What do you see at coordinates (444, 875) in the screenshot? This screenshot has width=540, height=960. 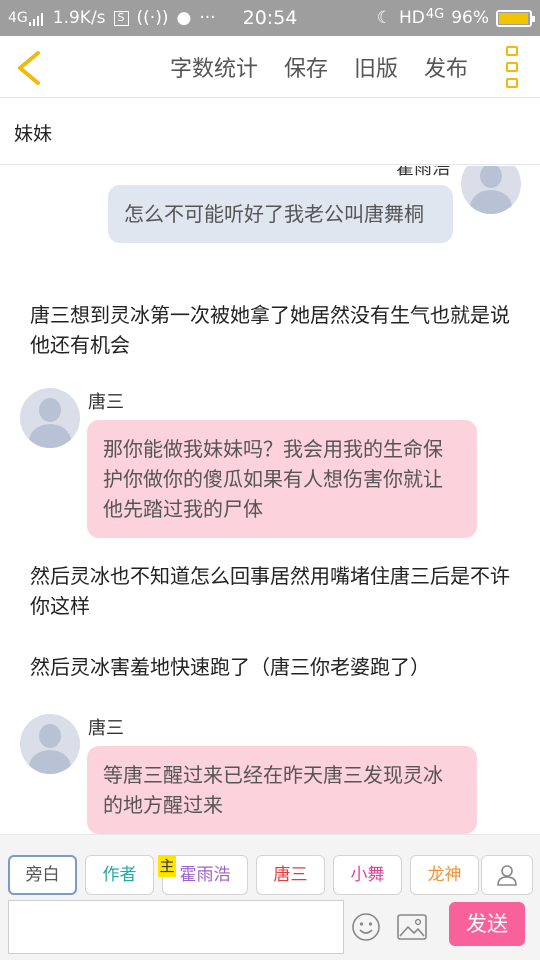 I see `role-chip-long-shen: 龙神` at bounding box center [444, 875].